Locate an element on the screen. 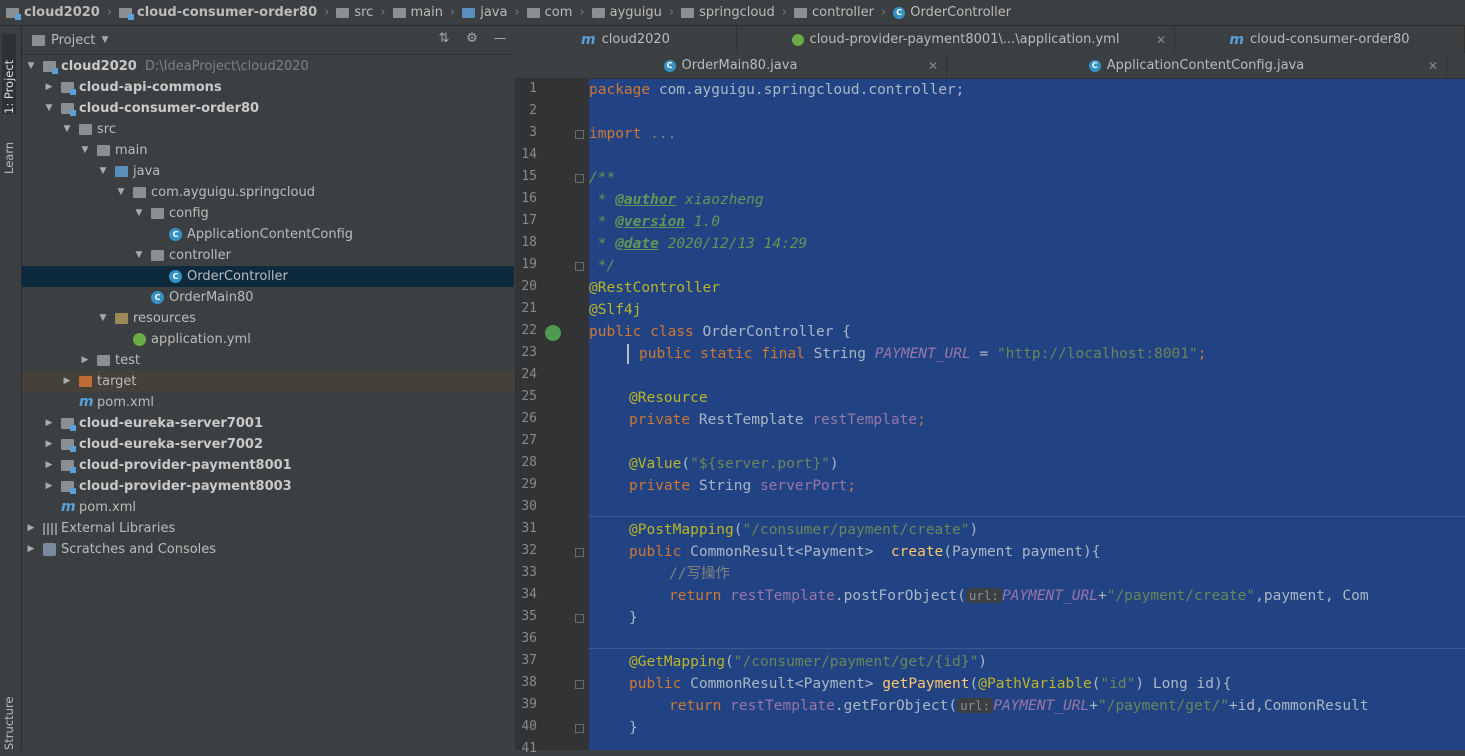 Image resolution: width=1465 pixels, height=756 pixels. code-line-16: * @author xiaozheng is located at coordinates (676, 200).